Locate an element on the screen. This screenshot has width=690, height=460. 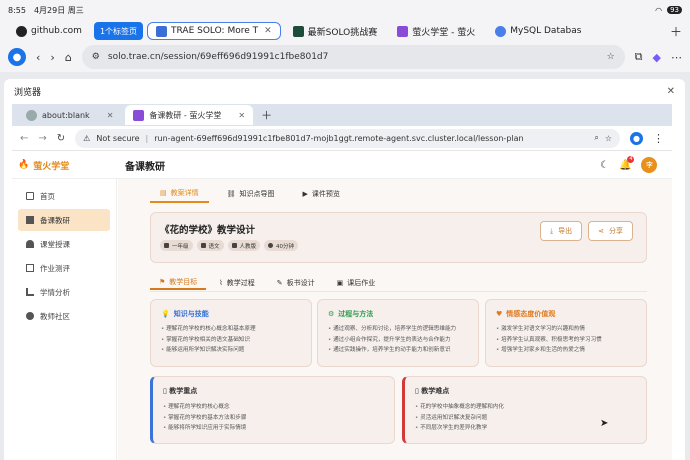
avatar: 李 is located at coordinates (649, 165).